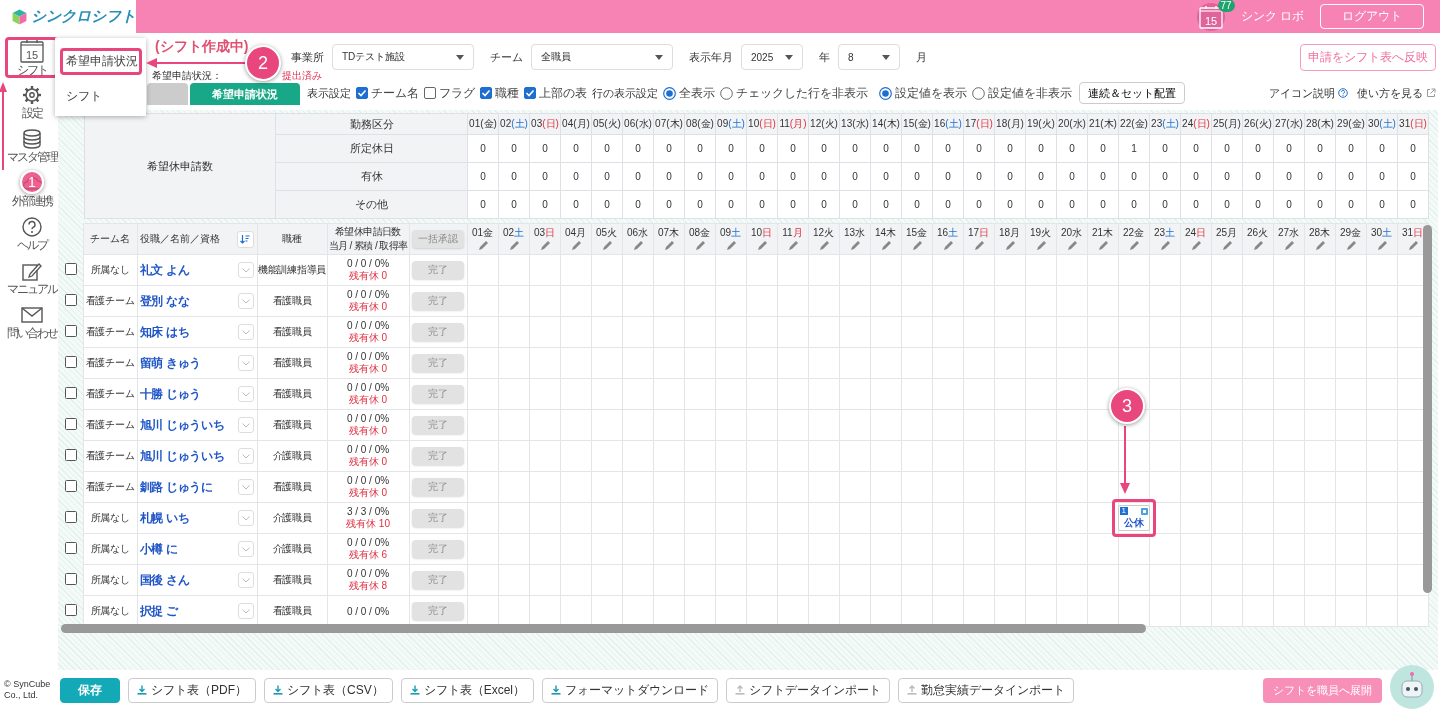 Image resolution: width=1440 pixels, height=710 pixels. What do you see at coordinates (110, 456) in the screenshot?
I see `table-cell: 看護チーム` at bounding box center [110, 456].